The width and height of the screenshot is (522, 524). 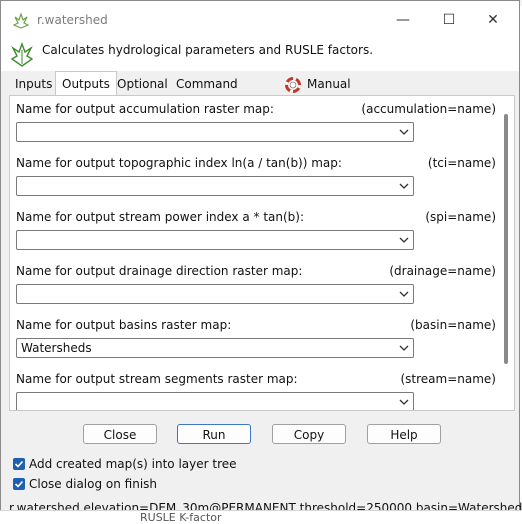 I want to click on checkbox-label: Add created map(s) into layer tree, so click(x=133, y=464).